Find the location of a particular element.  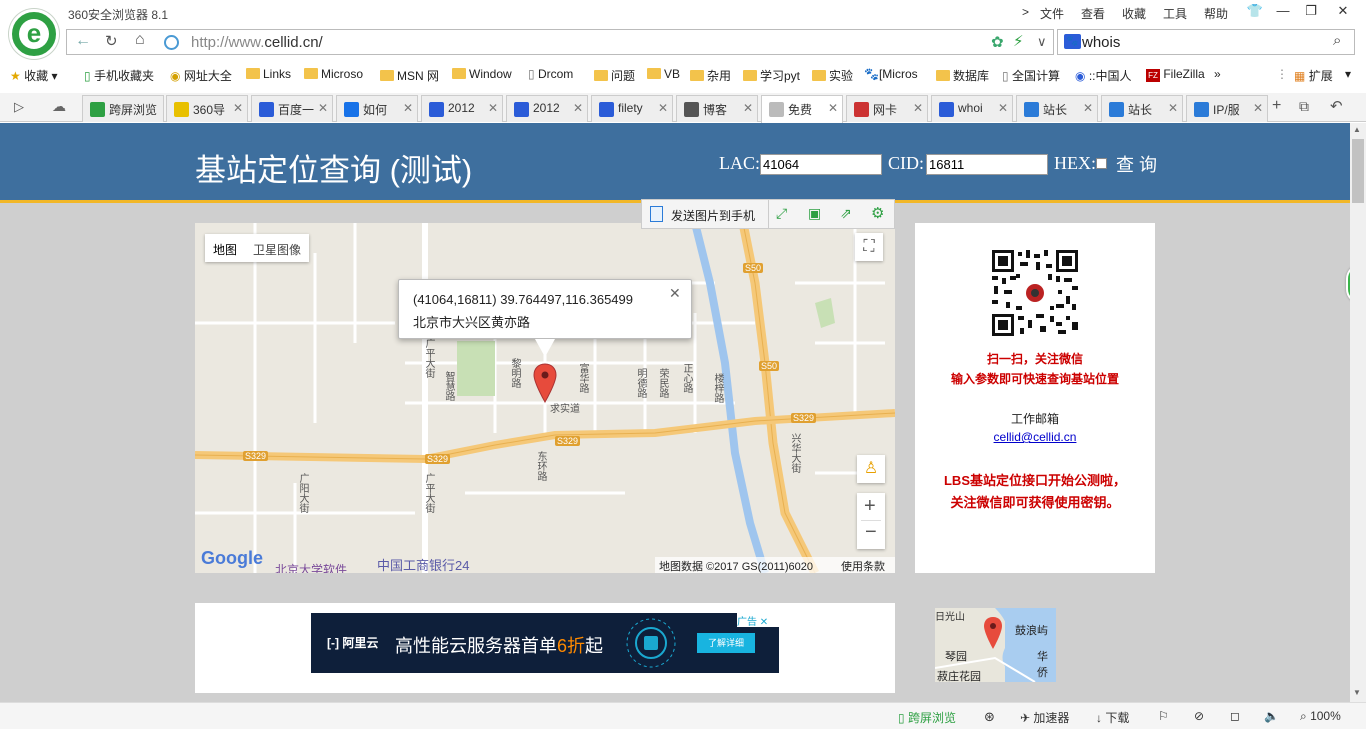

menu-tools: 工具 is located at coordinates (1175, 13).